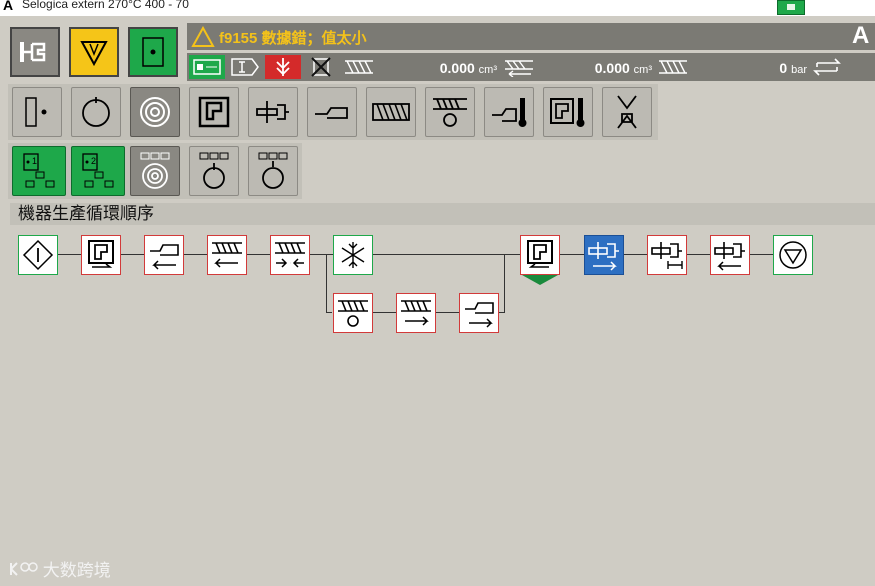 The image size is (875, 586). I want to click on step-plasticizing, so click(353, 313).